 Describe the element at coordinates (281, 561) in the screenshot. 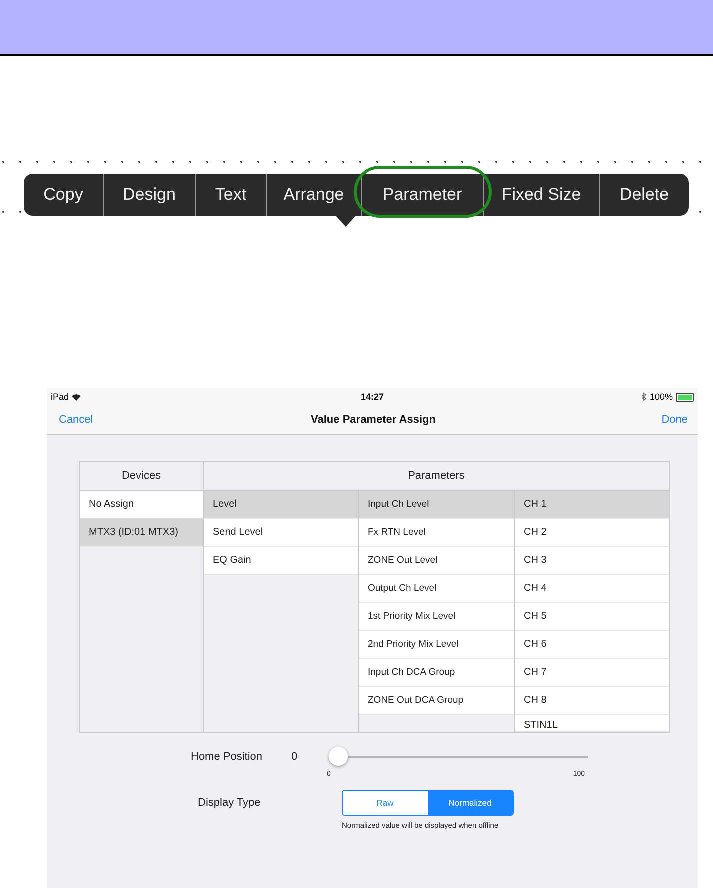

I see `parameter-type-item: EQ Gain` at that location.